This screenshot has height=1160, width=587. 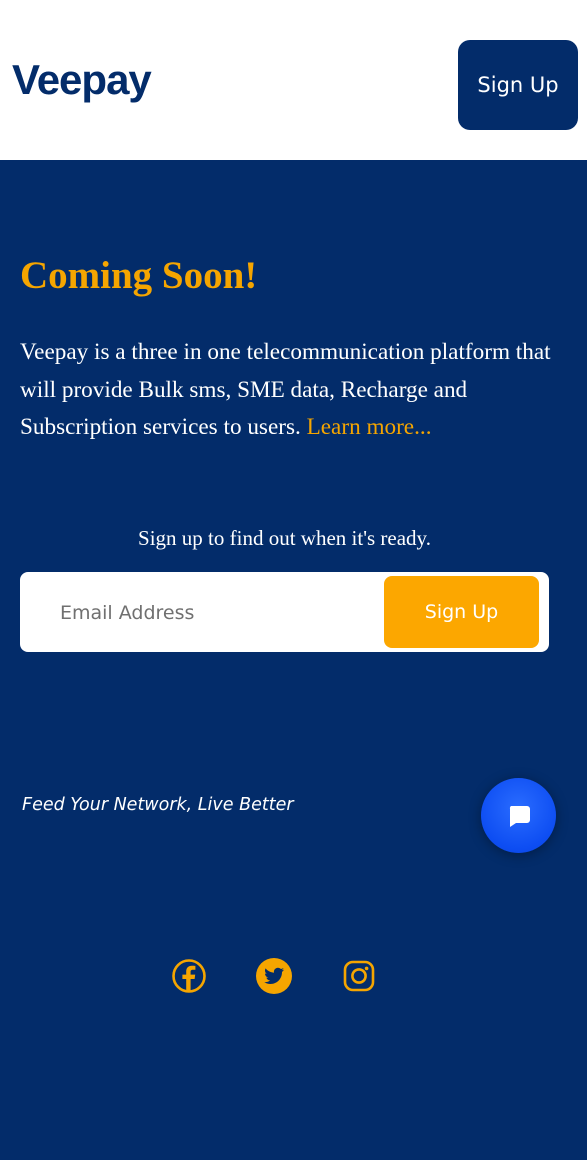 I want to click on instagram-icon, so click(x=359, y=976).